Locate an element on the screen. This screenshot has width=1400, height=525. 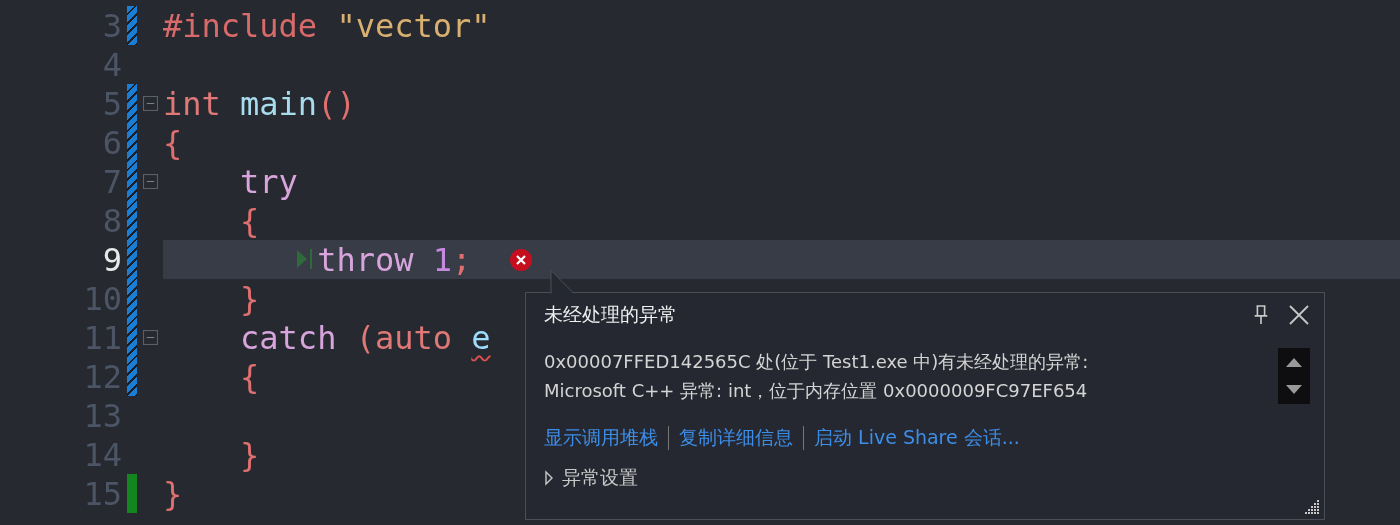
popup-link: 复制详细信息 is located at coordinates (736, 438).